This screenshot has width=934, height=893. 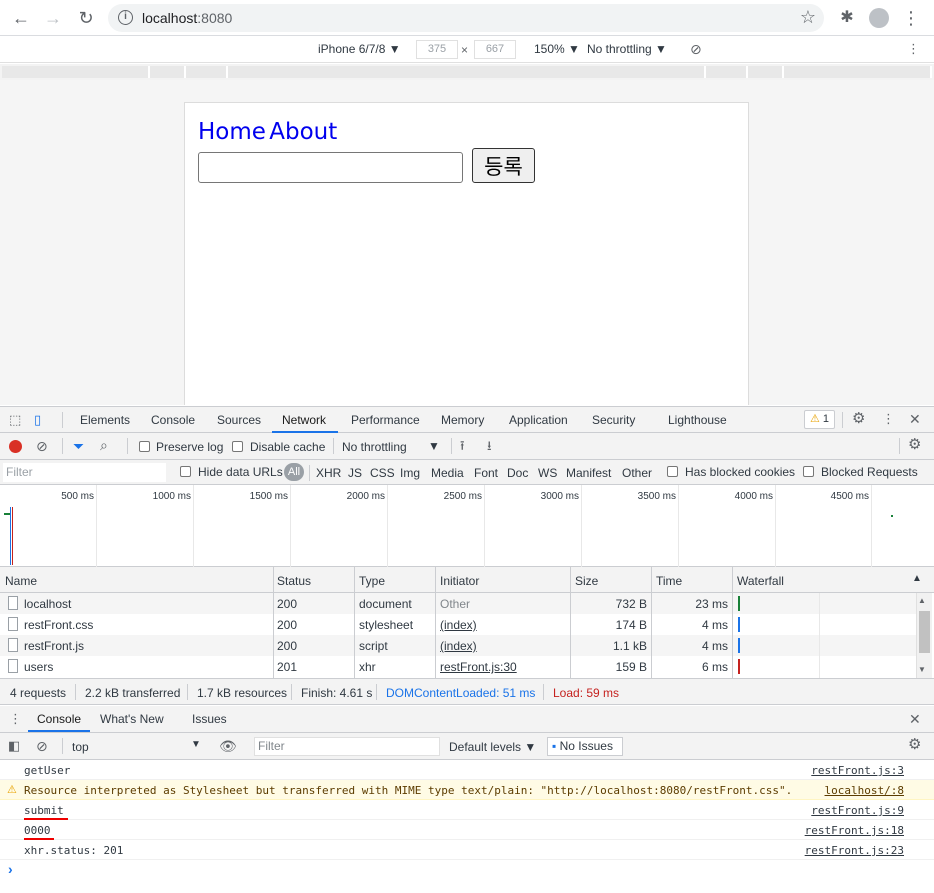 I want to click on issues-button: ▪ No Issues, so click(x=585, y=746).